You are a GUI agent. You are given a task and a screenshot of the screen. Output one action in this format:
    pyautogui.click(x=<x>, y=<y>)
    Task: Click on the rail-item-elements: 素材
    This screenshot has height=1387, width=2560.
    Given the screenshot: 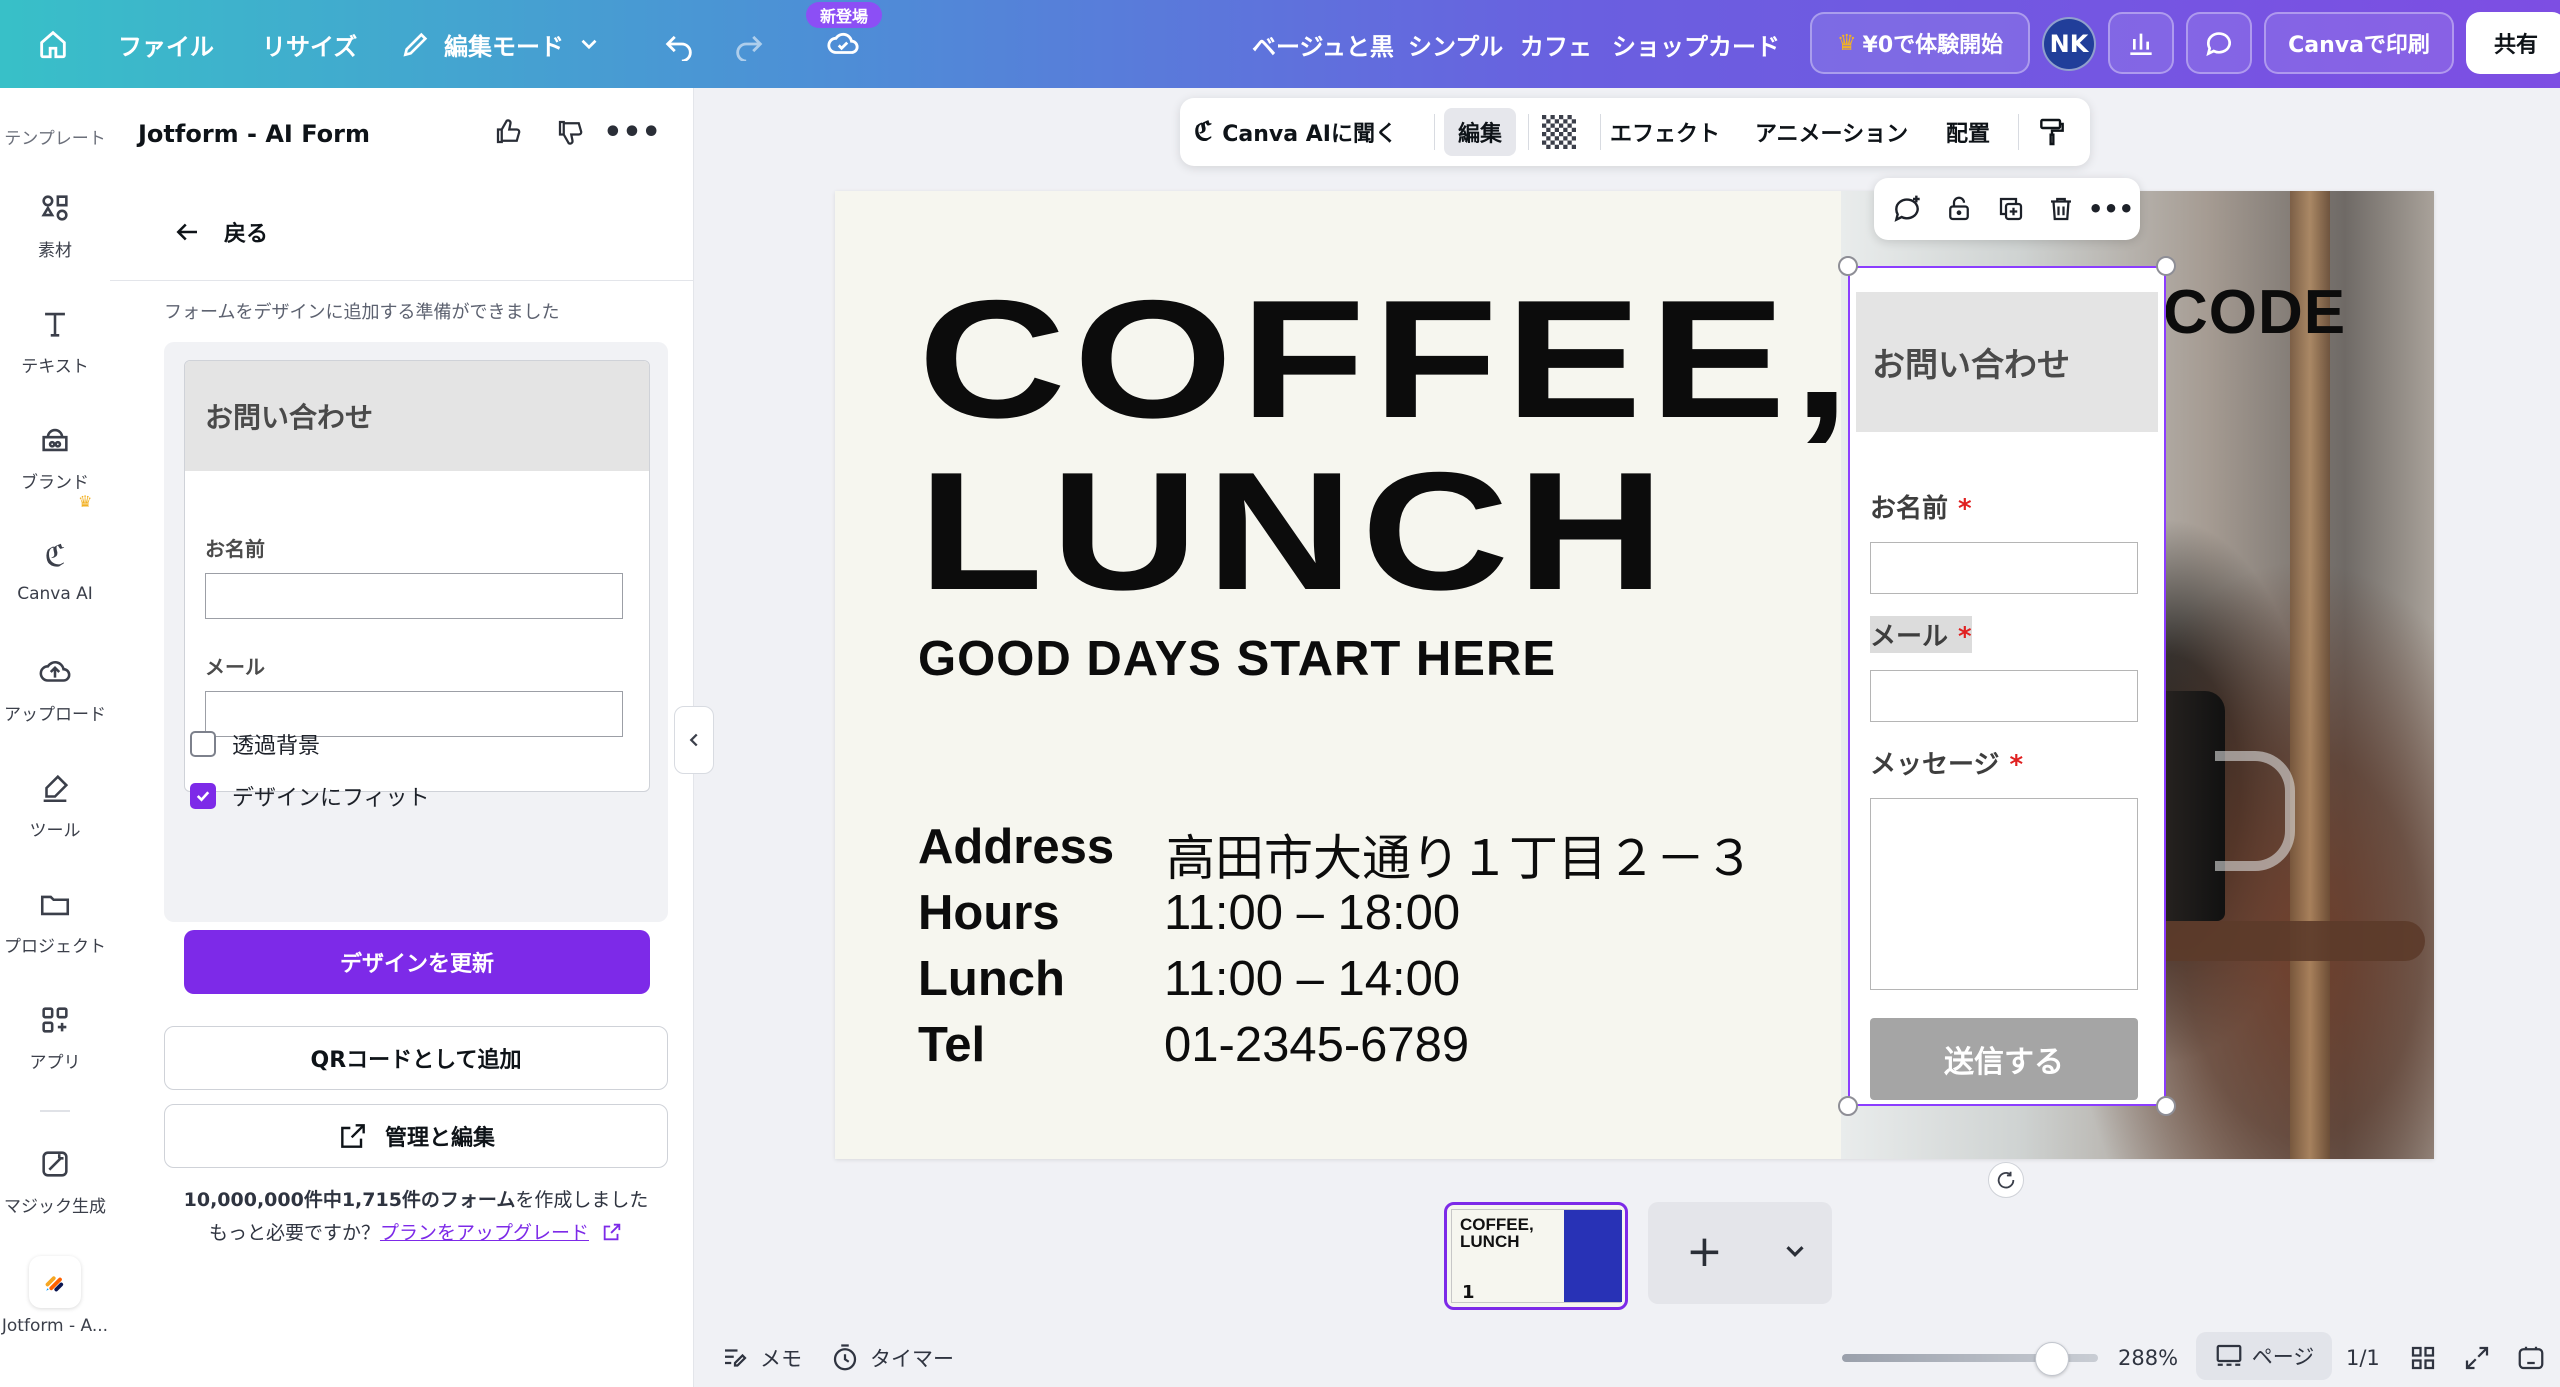 What is the action you would take?
    pyautogui.click(x=55, y=224)
    